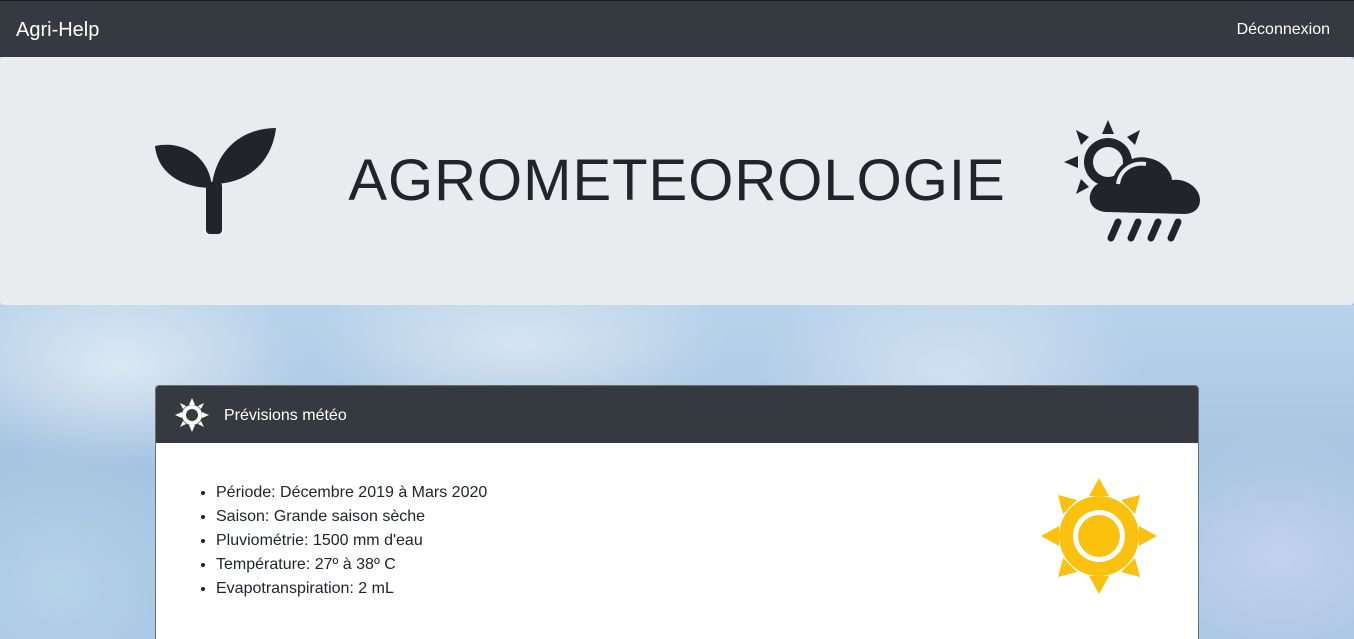 The width and height of the screenshot is (1354, 639). Describe the element at coordinates (1099, 536) in the screenshot. I see `sun-icon` at that location.